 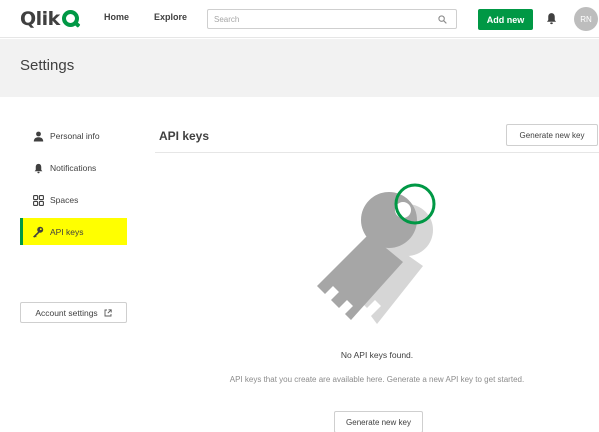 I want to click on qlik-logo: Qlik, so click(x=50, y=19).